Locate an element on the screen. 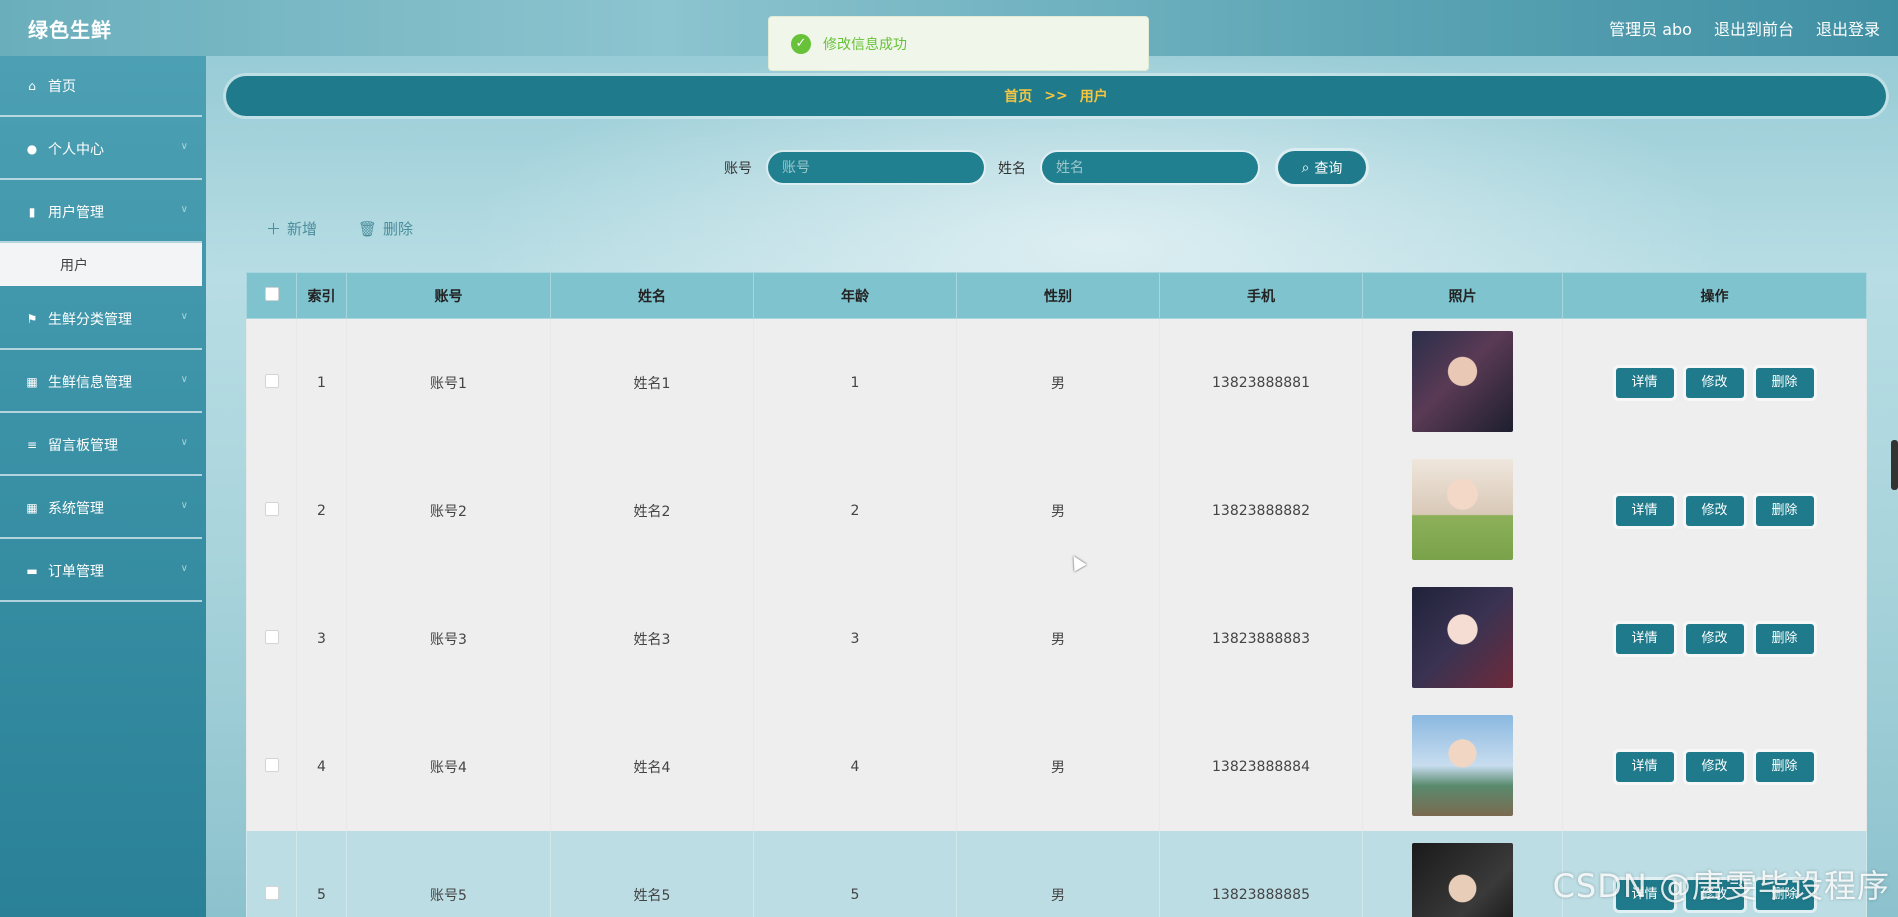 This screenshot has height=917, width=1898. sidebar-item-orders: ▬ 订单管理 ∨ is located at coordinates (101, 571).